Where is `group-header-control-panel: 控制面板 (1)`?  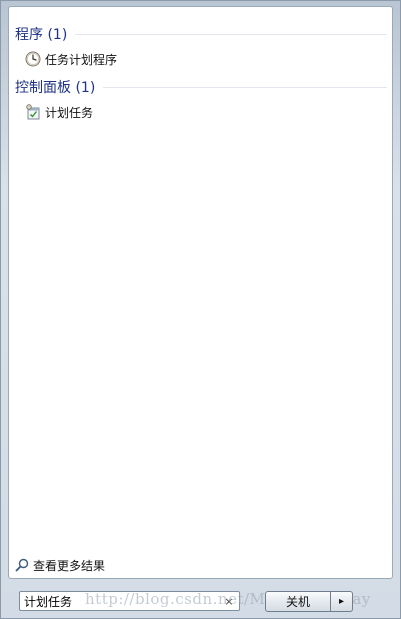
group-header-control-panel: 控制面板 (1) is located at coordinates (201, 87).